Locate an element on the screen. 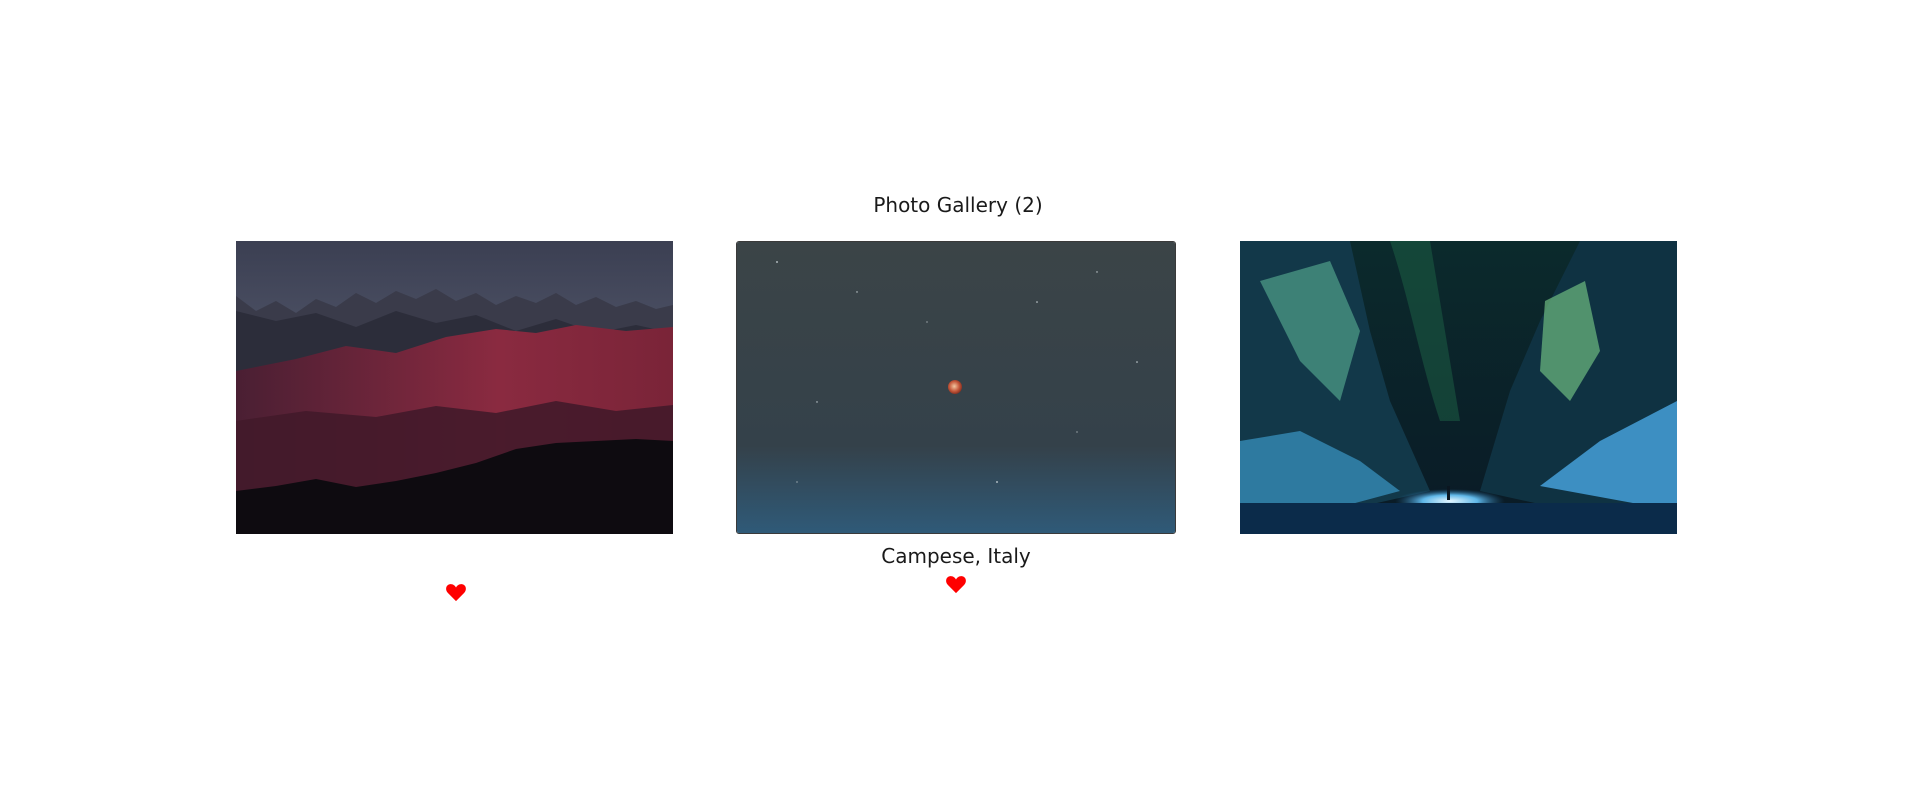  gallery-title: Photo Gallery (2) is located at coordinates (958, 205).